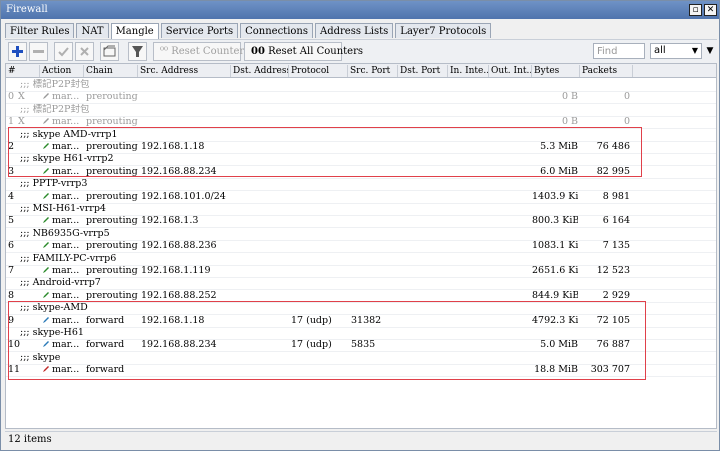 The width and height of the screenshot is (720, 451). I want to click on title-bar: Firewall ▫ ✕, so click(360, 10).